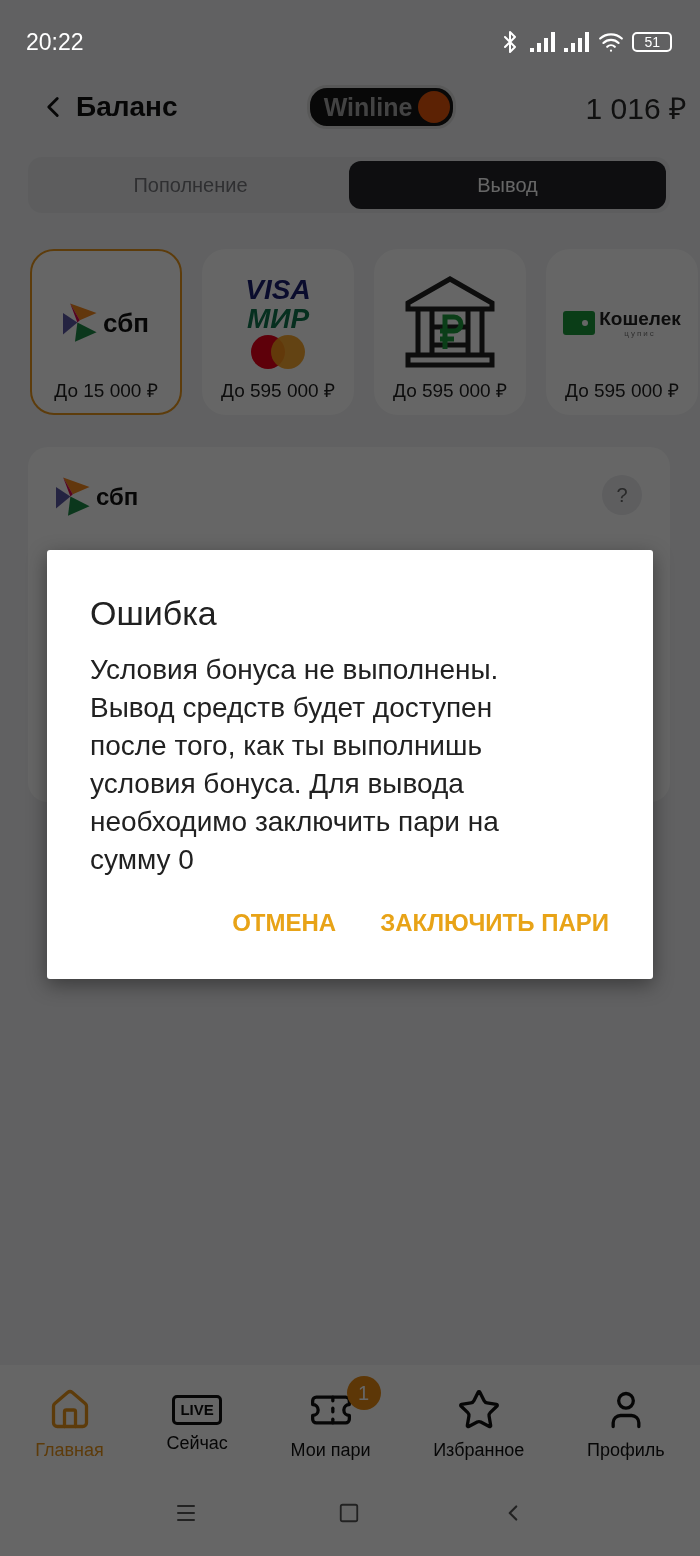 This screenshot has width=700, height=1556. Describe the element at coordinates (363, 1393) in the screenshot. I see `count-badge: 1` at that location.